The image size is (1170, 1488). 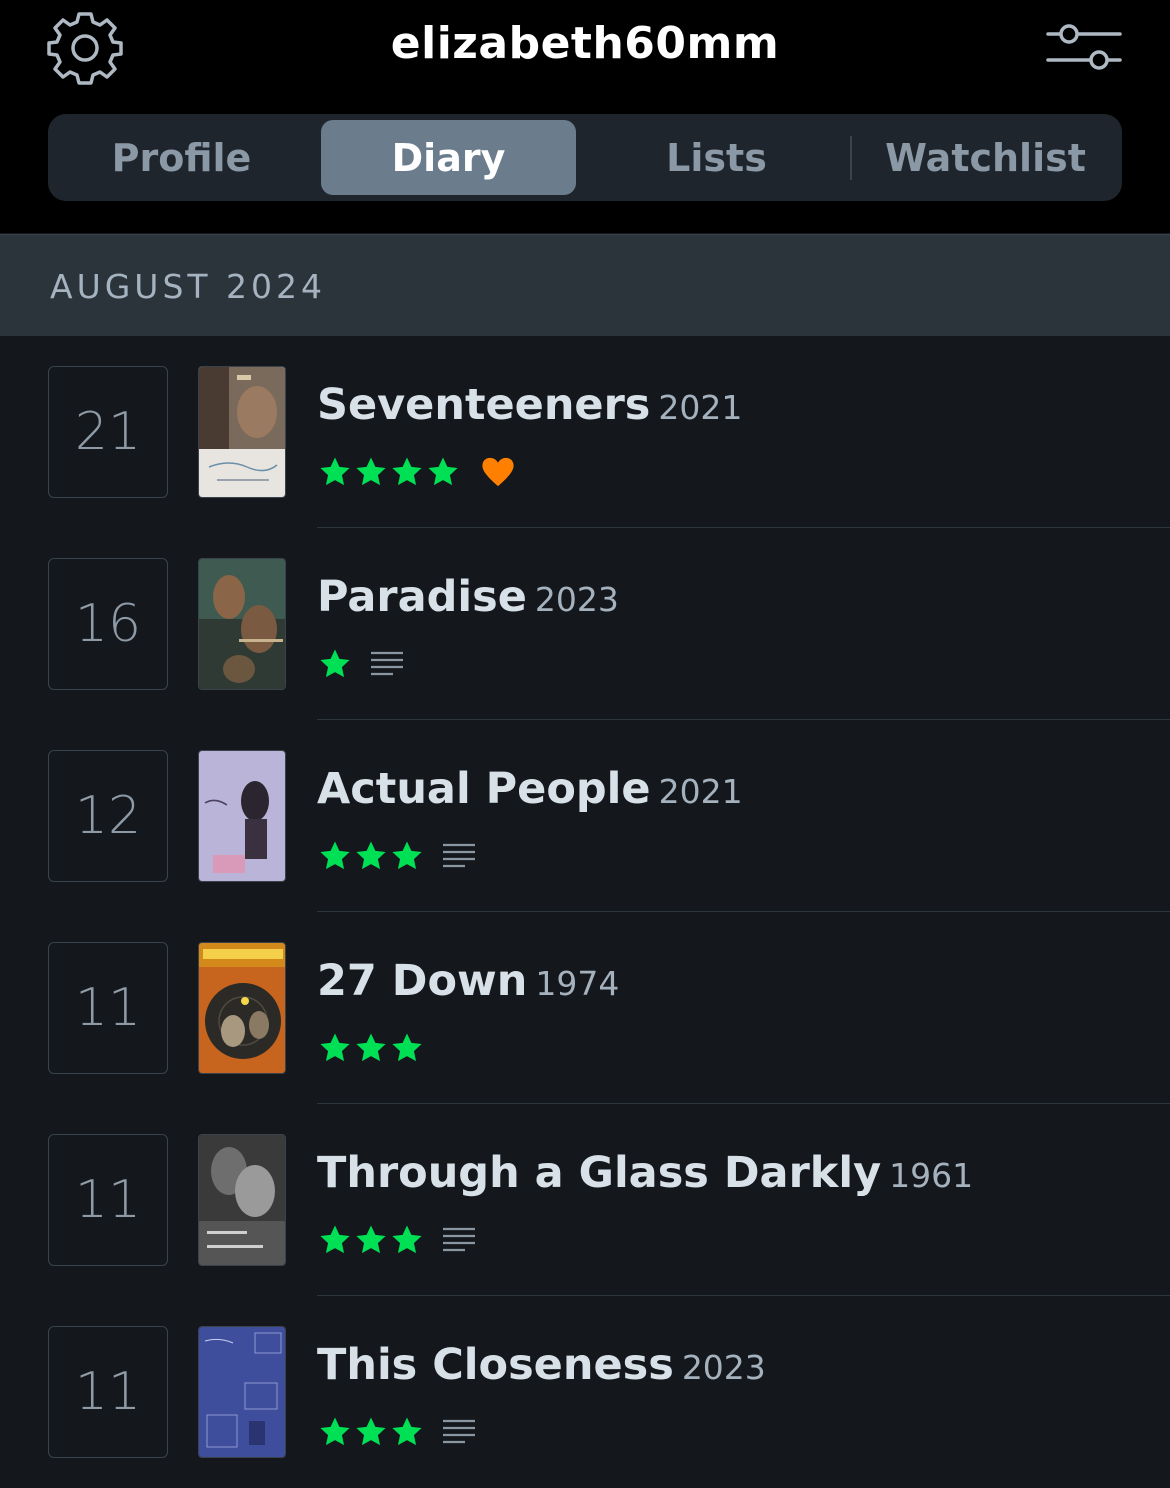 What do you see at coordinates (108, 624) in the screenshot?
I see `day-number: 16` at bounding box center [108, 624].